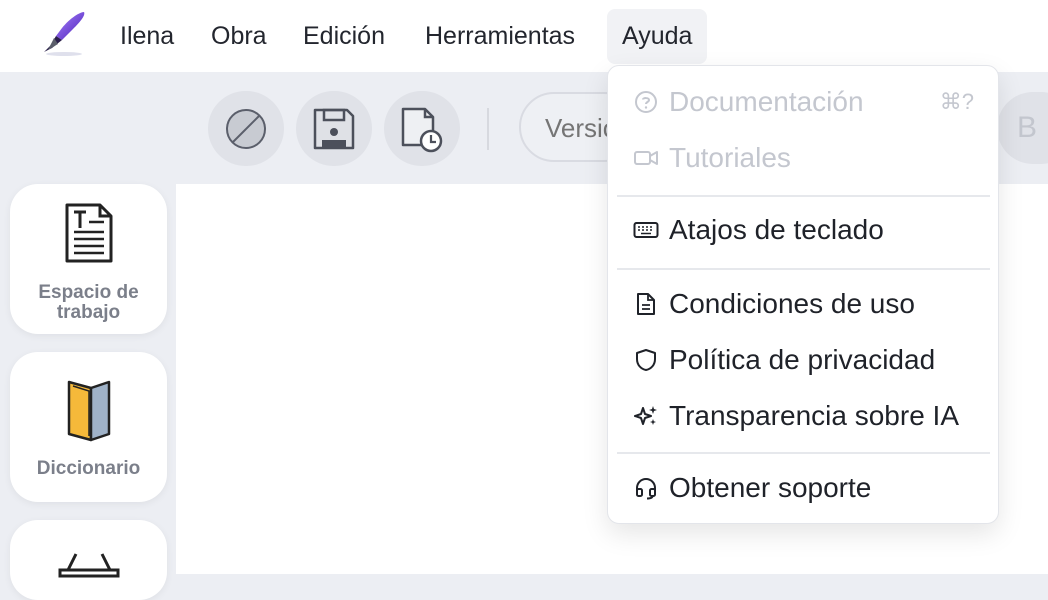  What do you see at coordinates (488, 129) in the screenshot?
I see `toolbar-divider` at bounding box center [488, 129].